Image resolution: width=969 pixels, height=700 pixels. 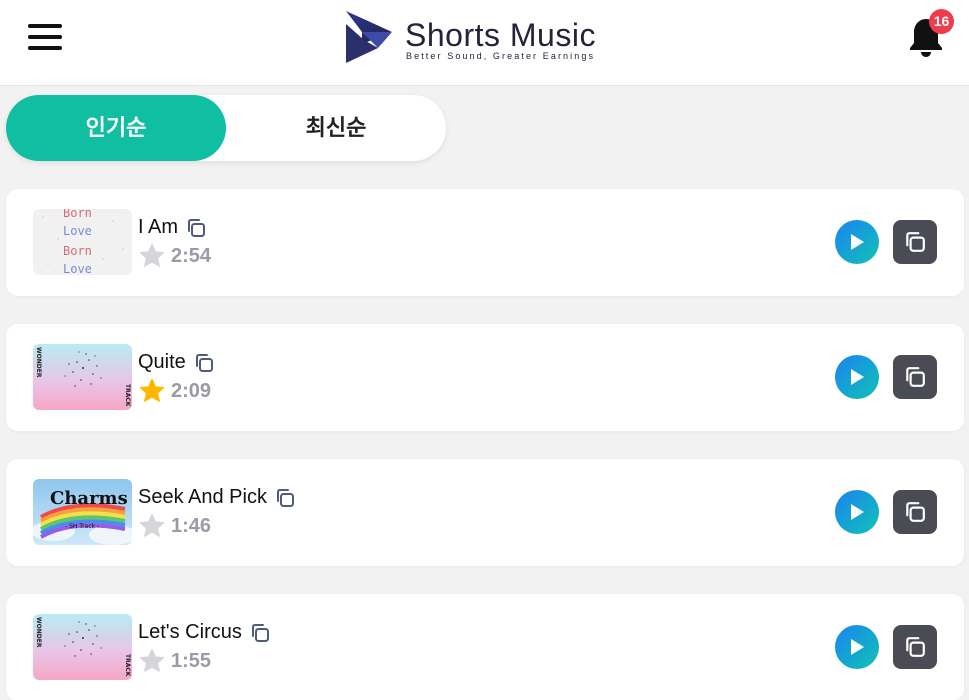 I want to click on logo-subtitle: Better Sound, Greater Earnings, so click(x=501, y=56).